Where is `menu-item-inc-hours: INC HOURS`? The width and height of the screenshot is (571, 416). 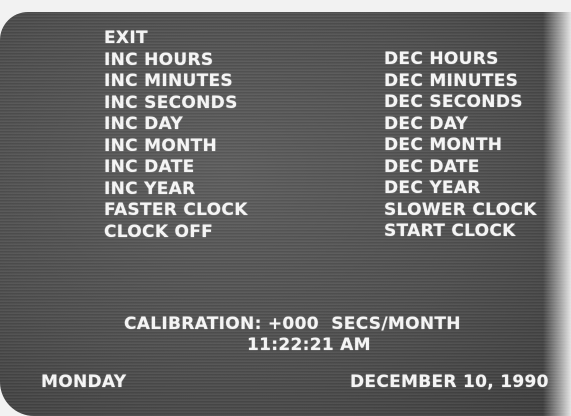 menu-item-inc-hours: INC HOURS is located at coordinates (176, 61).